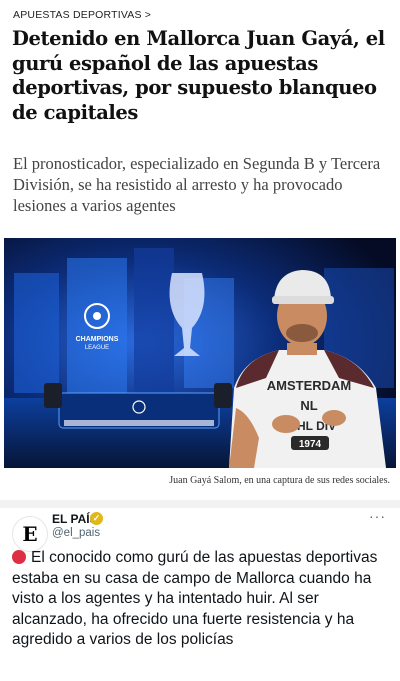  What do you see at coordinates (200, 504) in the screenshot?
I see `section-divider` at bounding box center [200, 504].